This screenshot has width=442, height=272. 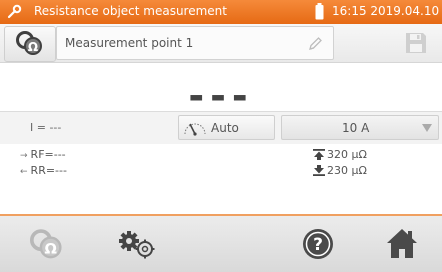 I want to click on dropdown-arrow-icon, so click(x=427, y=128).